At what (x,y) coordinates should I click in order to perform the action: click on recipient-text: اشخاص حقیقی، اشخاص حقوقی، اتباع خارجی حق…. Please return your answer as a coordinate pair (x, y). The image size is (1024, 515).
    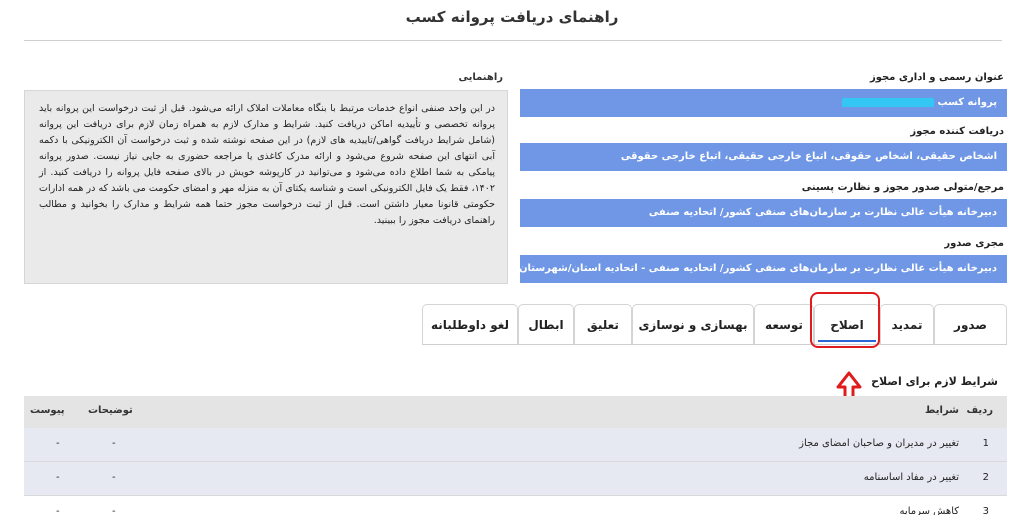
    Looking at the image, I should click on (808, 156).